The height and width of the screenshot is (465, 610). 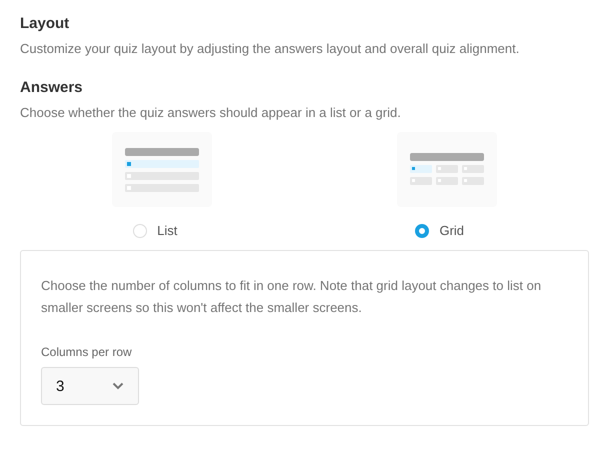 What do you see at coordinates (270, 49) in the screenshot?
I see `section-description: Customize your quiz layout by adjusting the answers layout and overall quiz alignment.` at bounding box center [270, 49].